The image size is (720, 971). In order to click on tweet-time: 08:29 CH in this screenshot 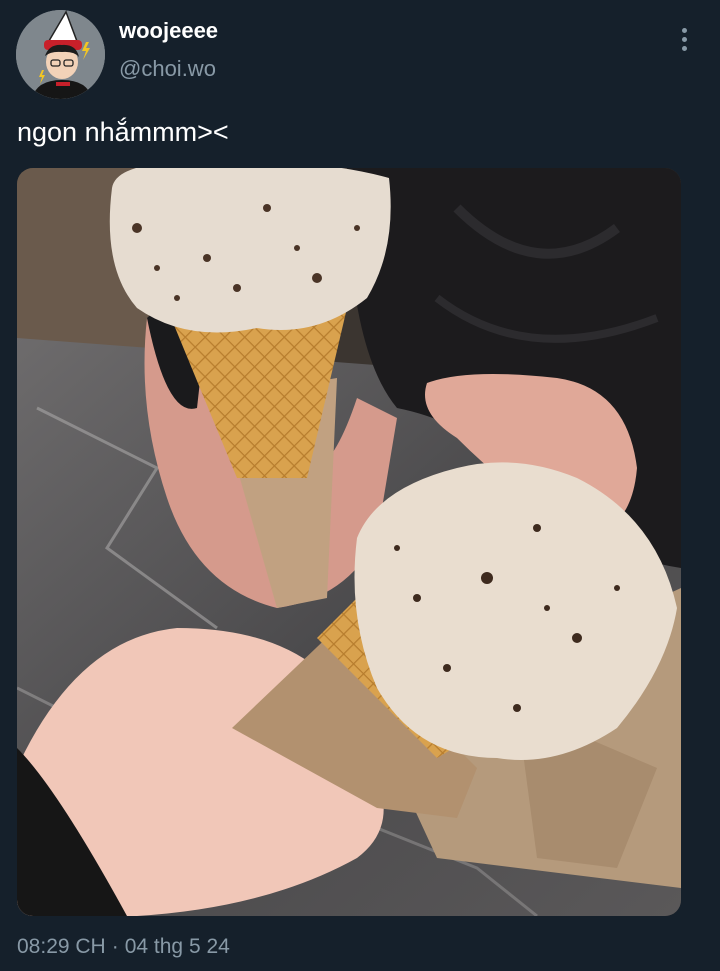, I will do `click(61, 946)`.